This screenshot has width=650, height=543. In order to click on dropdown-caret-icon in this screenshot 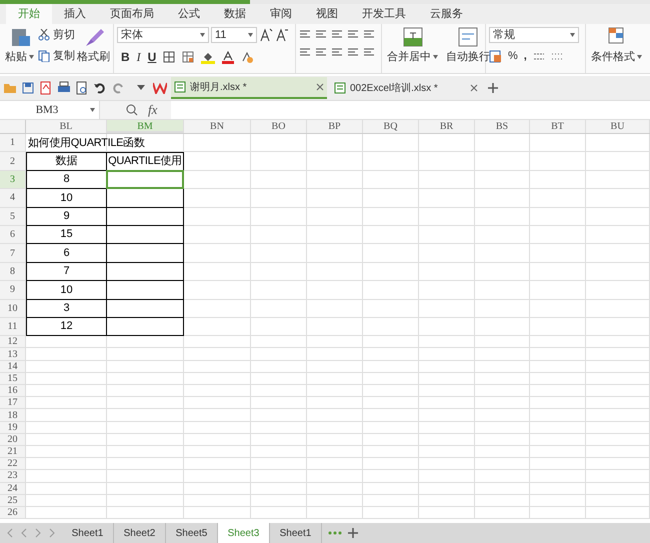, I will do `click(141, 88)`.